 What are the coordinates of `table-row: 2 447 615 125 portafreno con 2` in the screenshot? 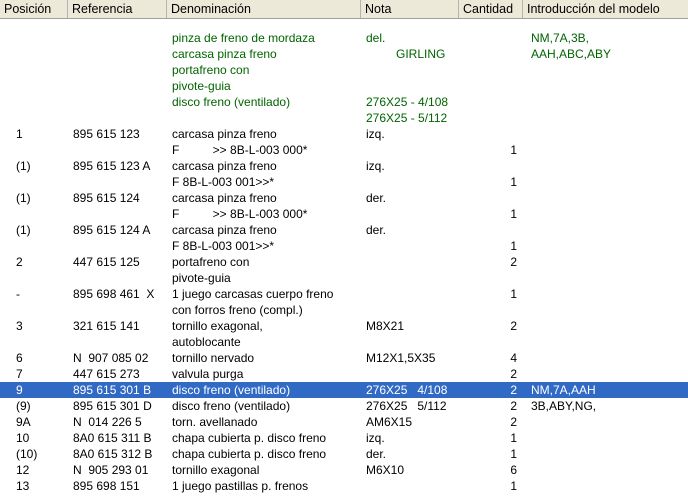 It's located at (344, 262).